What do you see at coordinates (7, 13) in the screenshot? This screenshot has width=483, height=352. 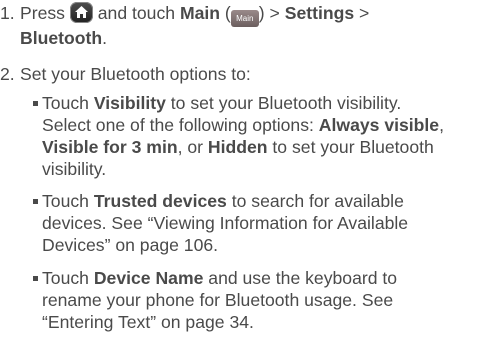 I see `step-1-number: 1.` at bounding box center [7, 13].